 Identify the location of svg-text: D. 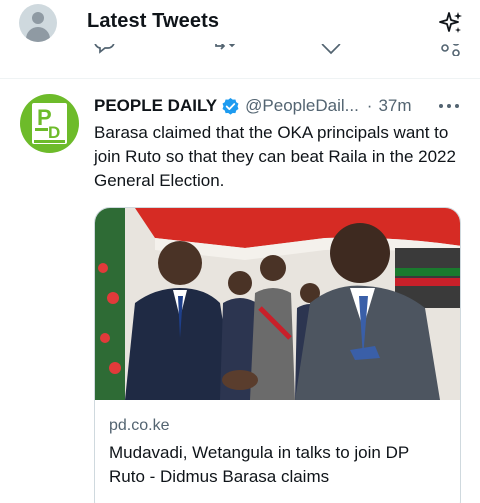
(54, 132).